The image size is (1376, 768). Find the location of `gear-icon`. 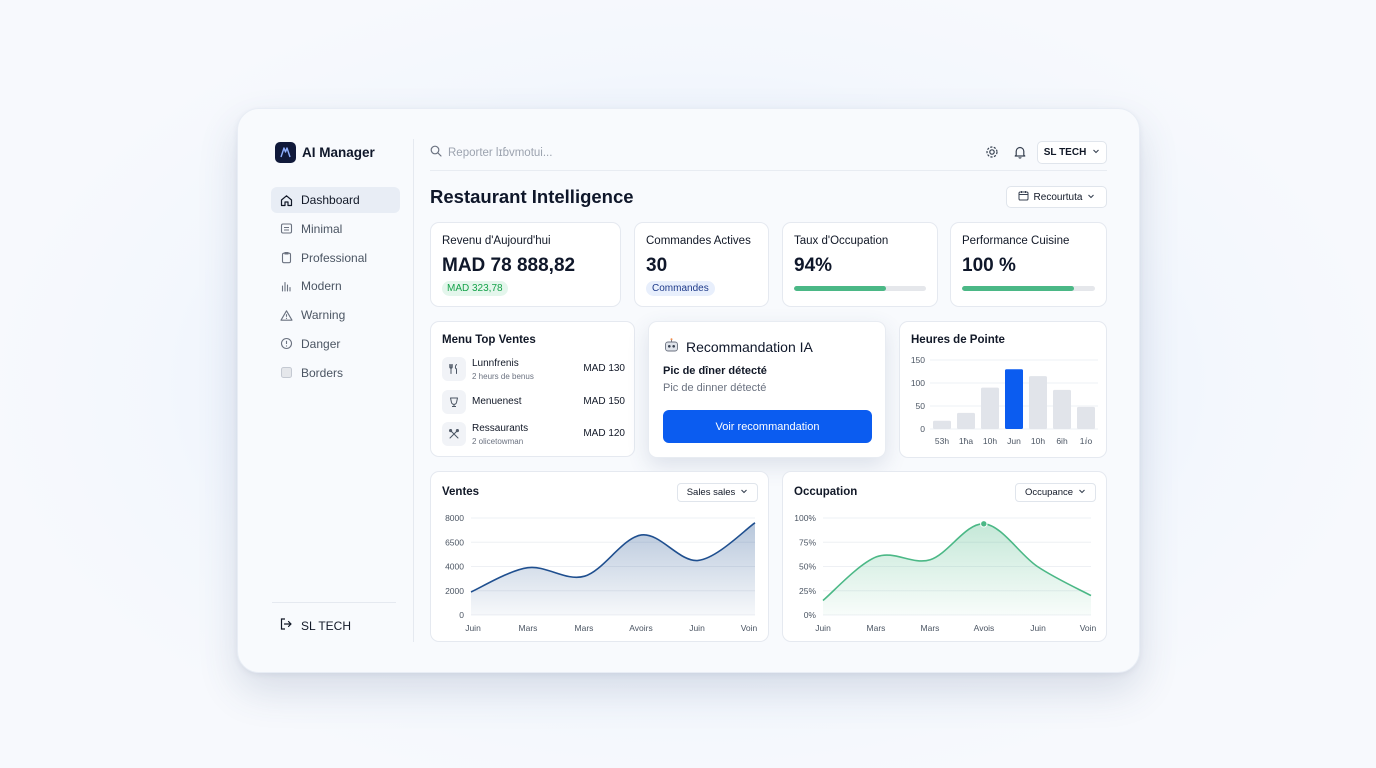

gear-icon is located at coordinates (992, 154).